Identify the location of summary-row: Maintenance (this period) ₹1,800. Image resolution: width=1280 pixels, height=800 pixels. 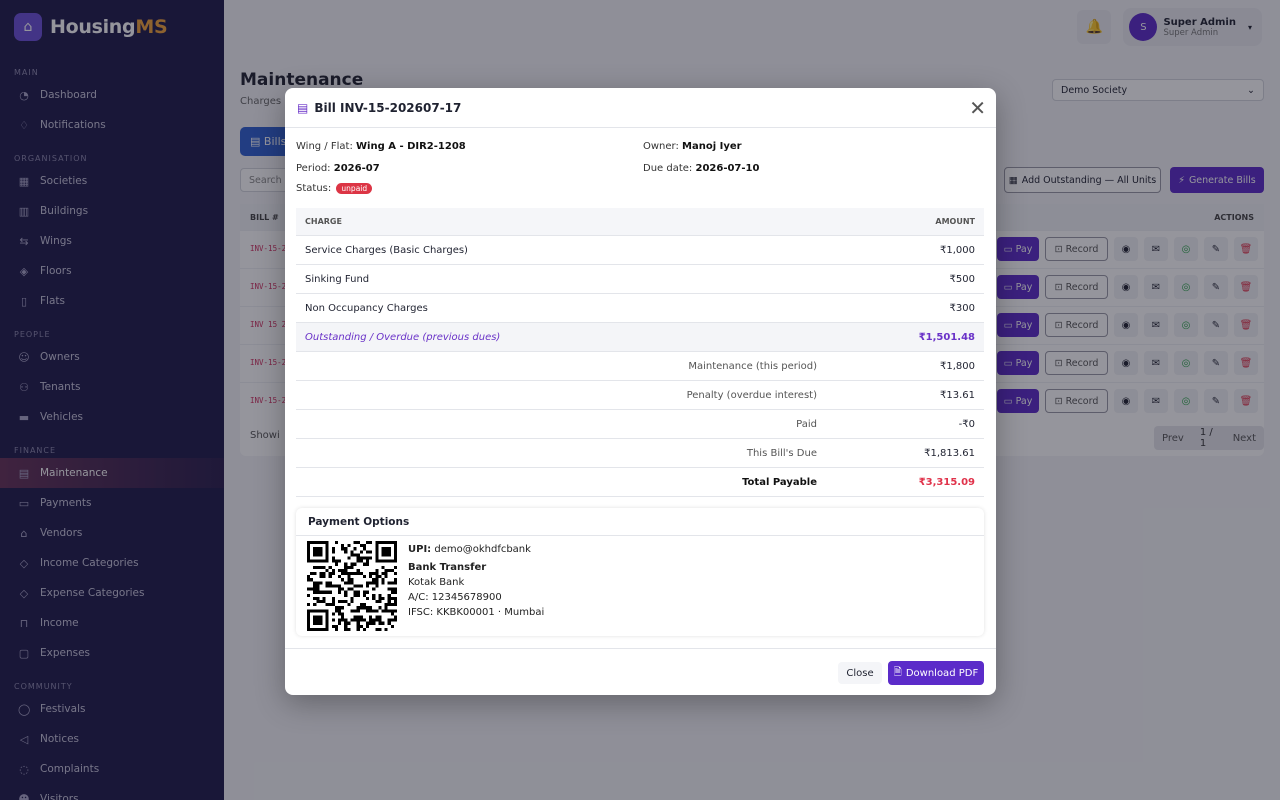
(640, 366).